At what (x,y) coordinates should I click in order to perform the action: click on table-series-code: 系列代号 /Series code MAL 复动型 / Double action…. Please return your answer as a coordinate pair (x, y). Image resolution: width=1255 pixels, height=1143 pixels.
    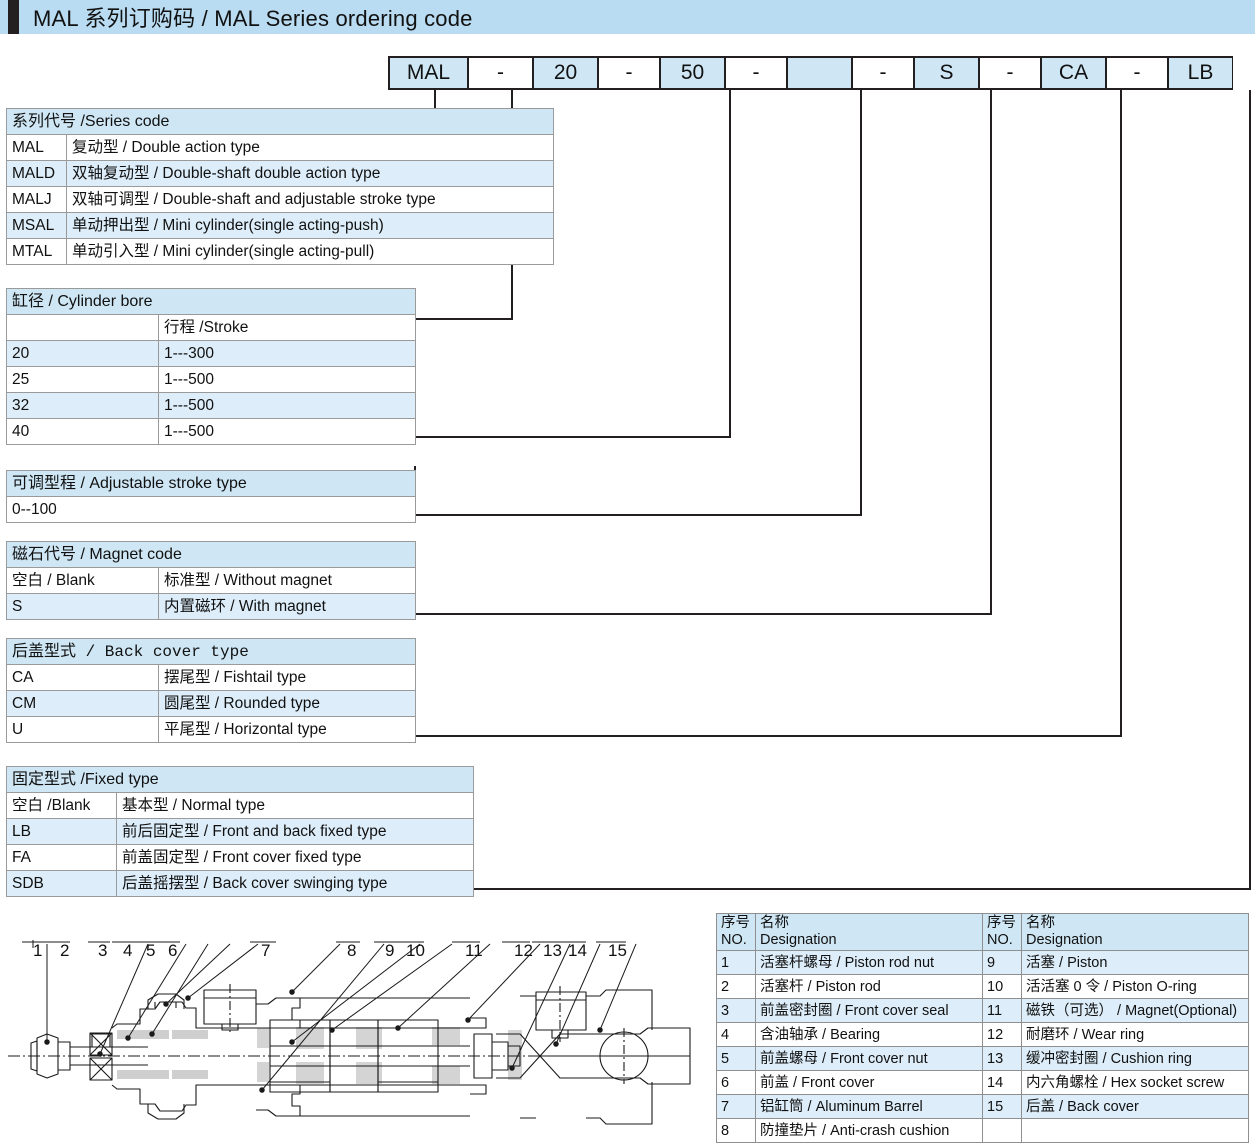
    Looking at the image, I should click on (280, 186).